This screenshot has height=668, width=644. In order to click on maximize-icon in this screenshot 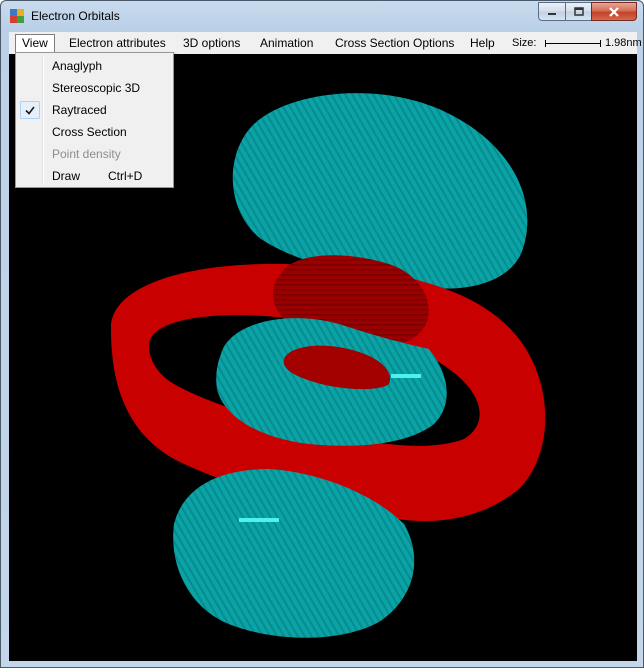, I will do `click(578, 11)`.